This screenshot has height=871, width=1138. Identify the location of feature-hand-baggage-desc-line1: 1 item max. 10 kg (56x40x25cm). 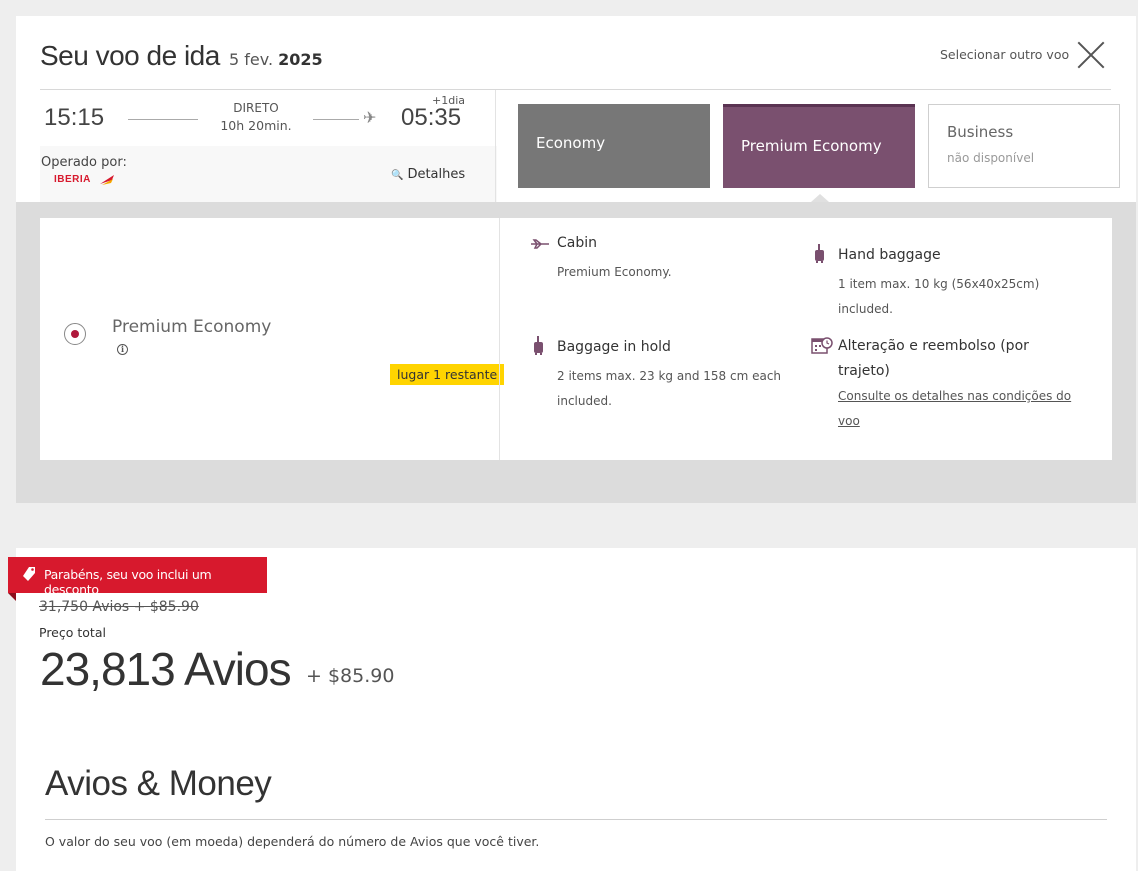
(939, 284).